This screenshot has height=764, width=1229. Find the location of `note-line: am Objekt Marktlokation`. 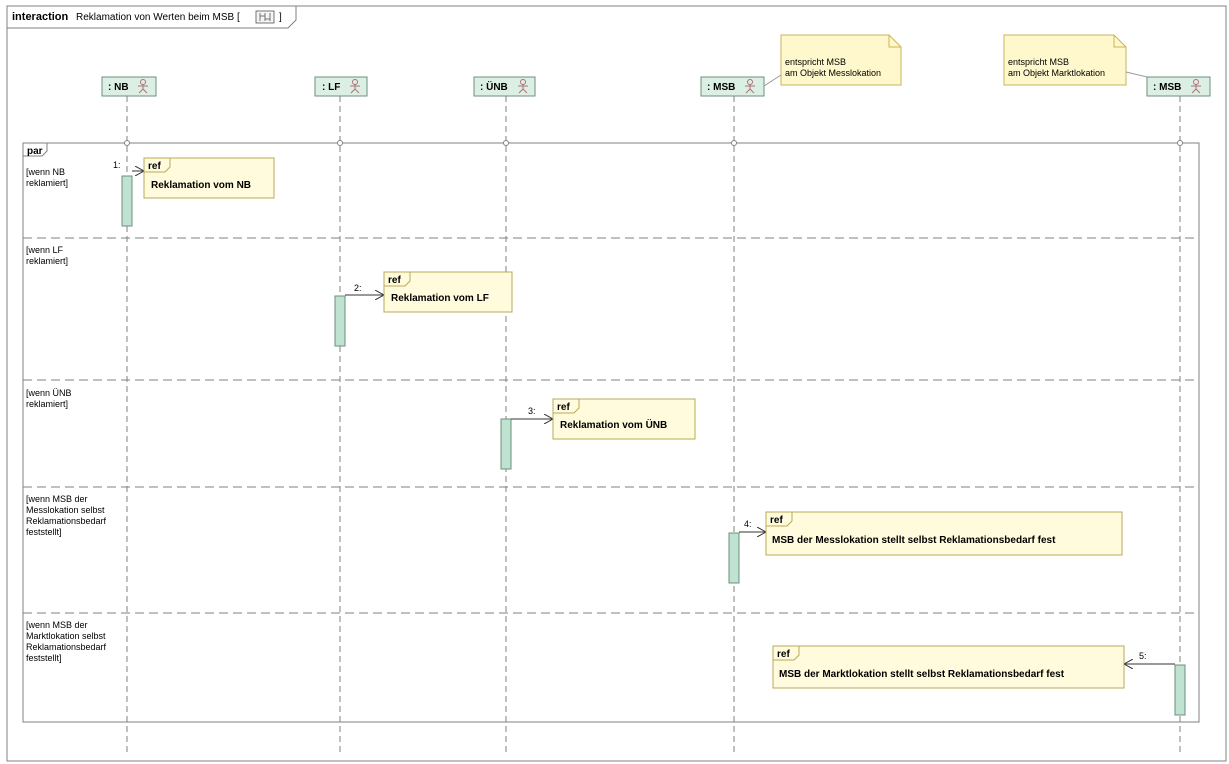

note-line: am Objekt Marktlokation is located at coordinates (1056, 73).